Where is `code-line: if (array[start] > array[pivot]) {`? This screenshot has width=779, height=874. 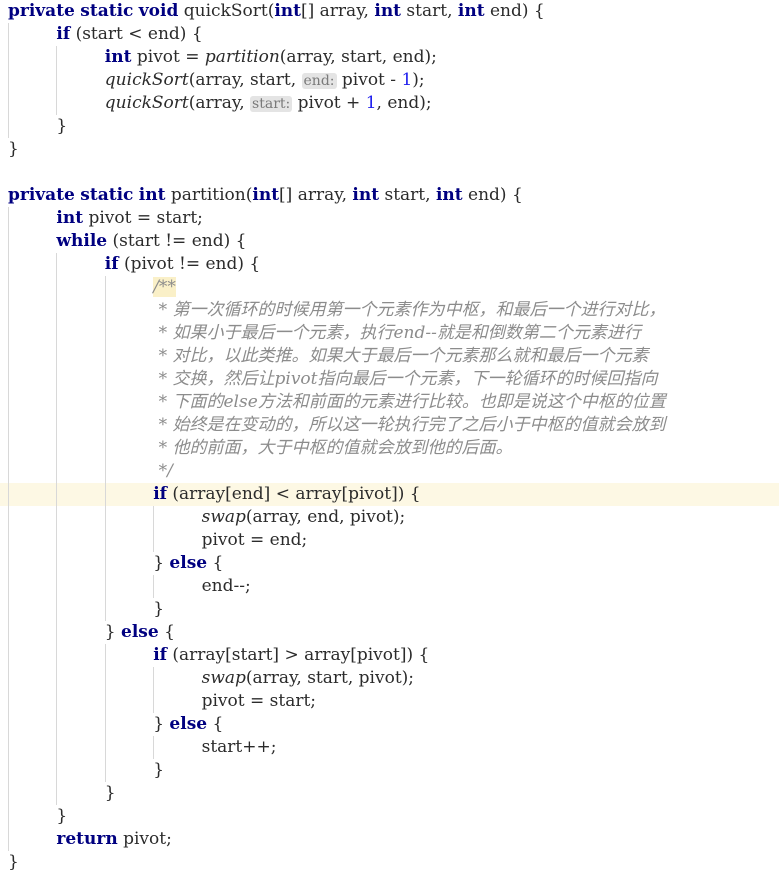 code-line: if (array[start] > array[pivot]) { is located at coordinates (389, 655).